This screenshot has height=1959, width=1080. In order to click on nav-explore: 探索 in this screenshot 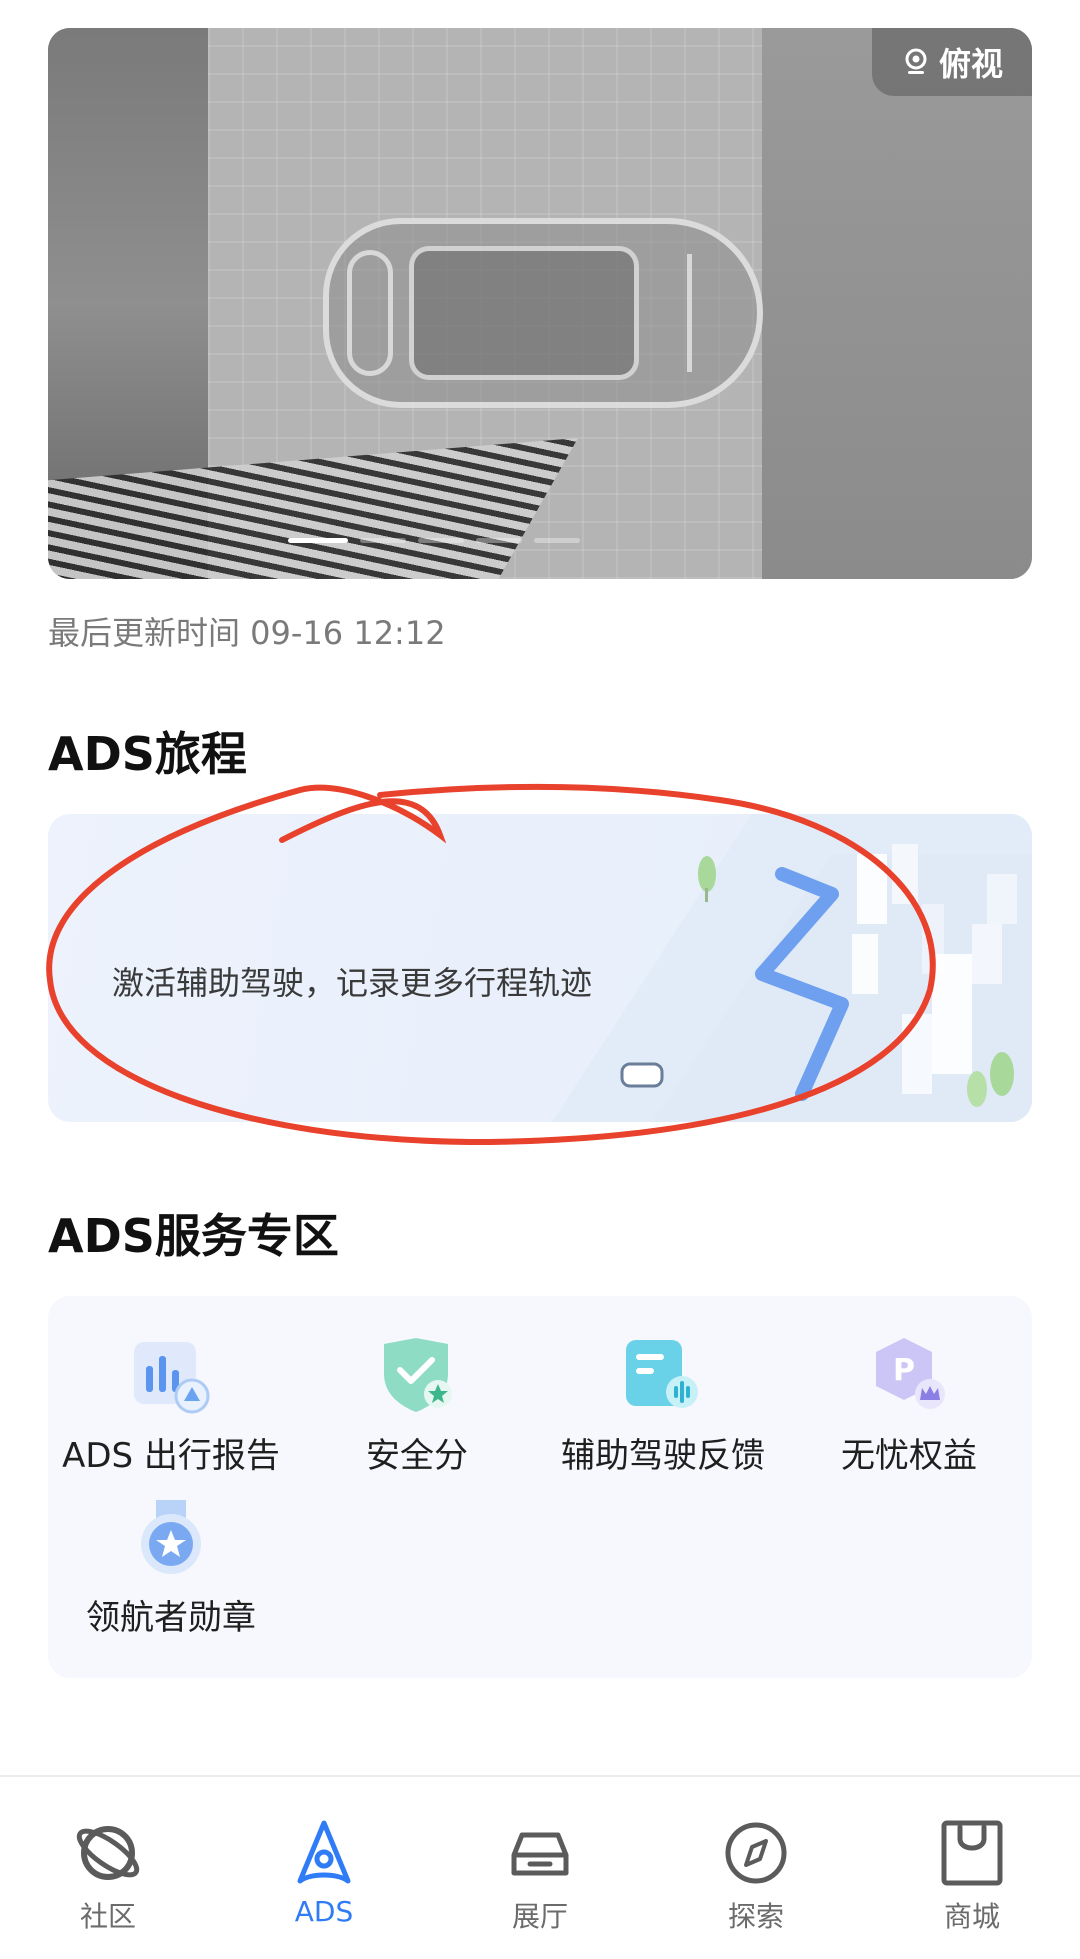, I will do `click(756, 1876)`.